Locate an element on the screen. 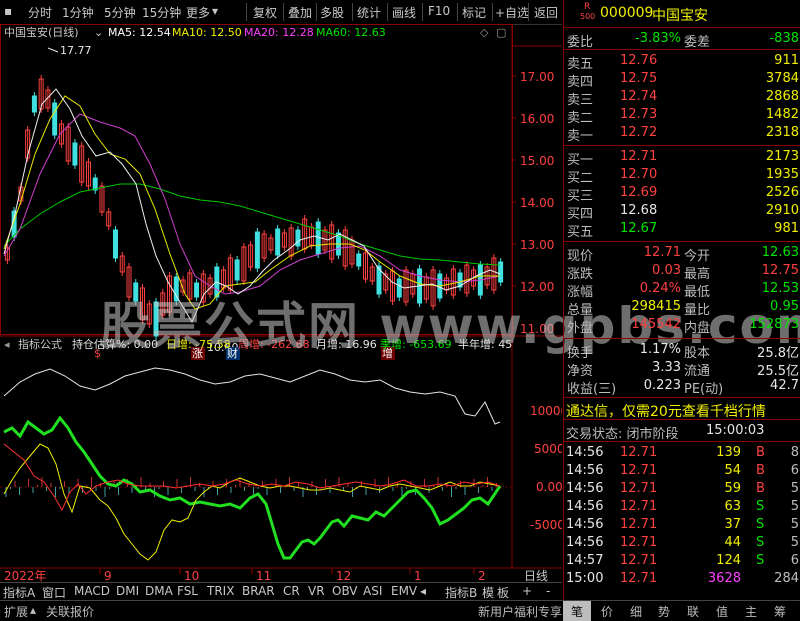 The height and width of the screenshot is (621, 800). diamond-icon: ◇ is located at coordinates (484, 32).